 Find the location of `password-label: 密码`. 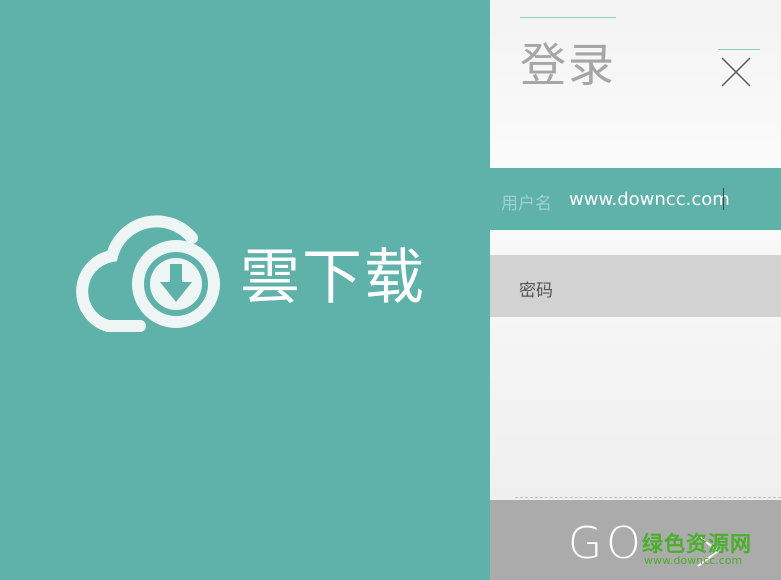

password-label: 密码 is located at coordinates (536, 291).